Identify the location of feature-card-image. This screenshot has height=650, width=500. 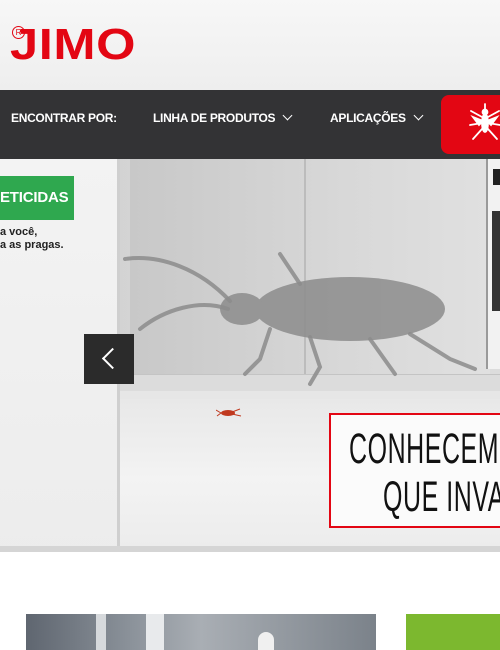
(201, 632).